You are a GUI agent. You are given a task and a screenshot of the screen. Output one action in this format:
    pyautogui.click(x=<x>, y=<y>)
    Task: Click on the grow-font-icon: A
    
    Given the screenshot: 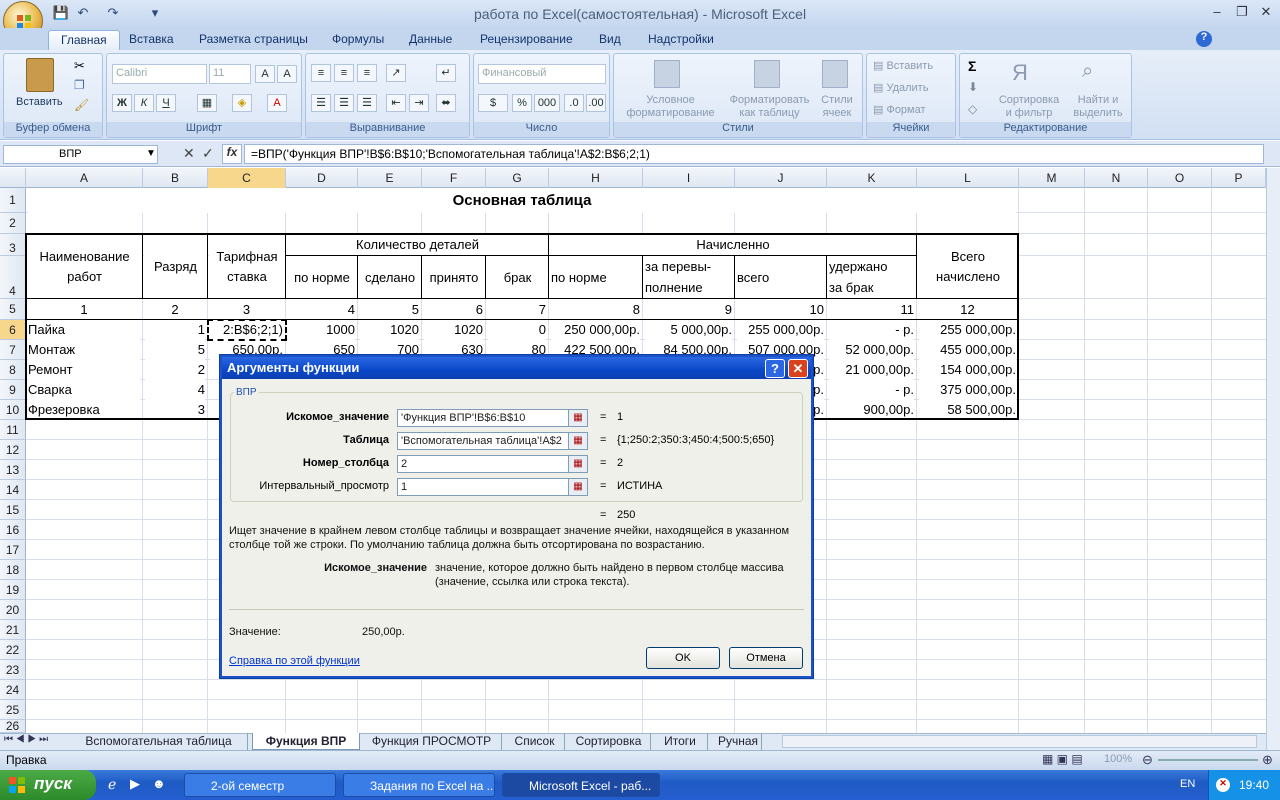 What is the action you would take?
    pyautogui.click(x=265, y=74)
    